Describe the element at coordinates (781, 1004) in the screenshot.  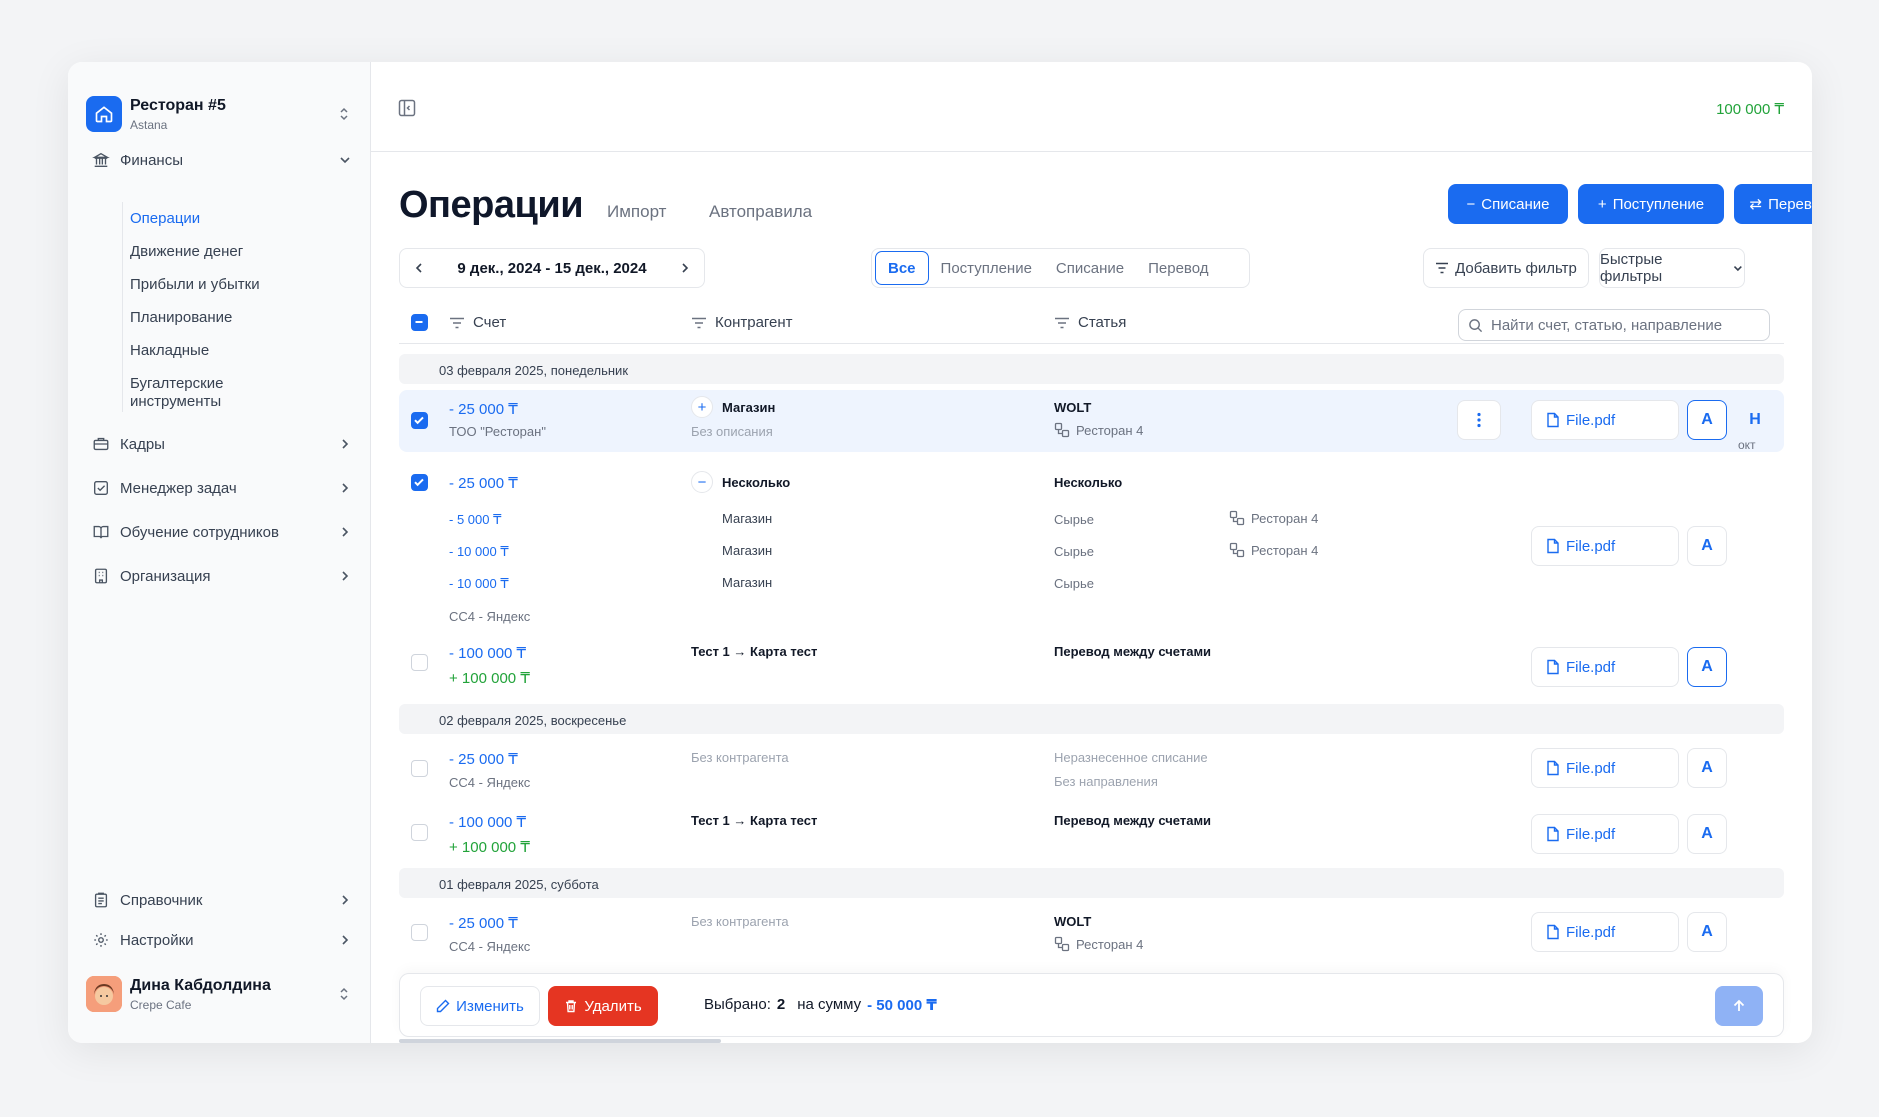
I see `selected-count: 2` at that location.